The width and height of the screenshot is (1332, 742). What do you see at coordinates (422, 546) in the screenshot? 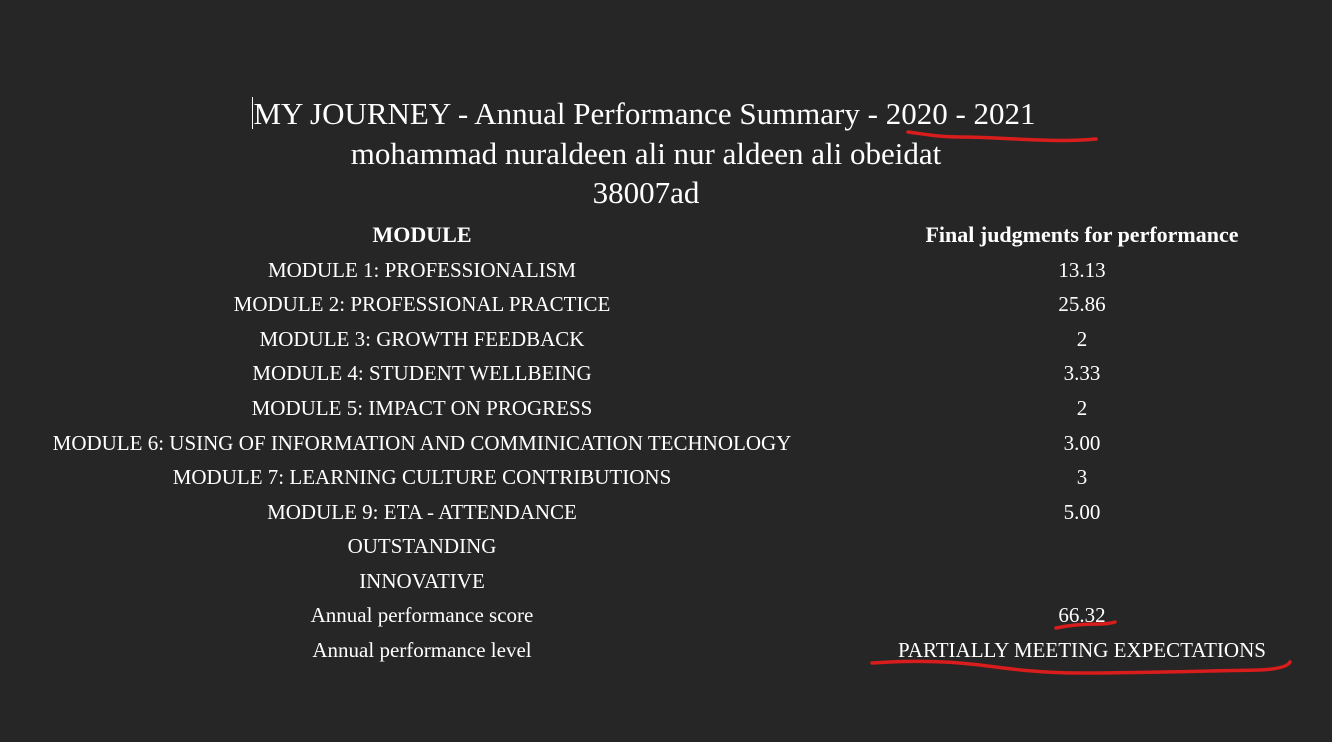
I see `module-name: OUTSTANDING` at bounding box center [422, 546].